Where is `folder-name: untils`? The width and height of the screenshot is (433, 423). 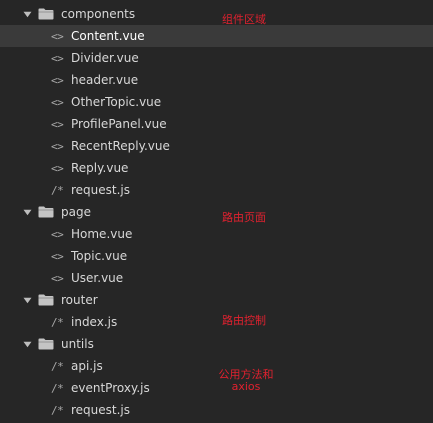 folder-name: untils is located at coordinates (77, 344).